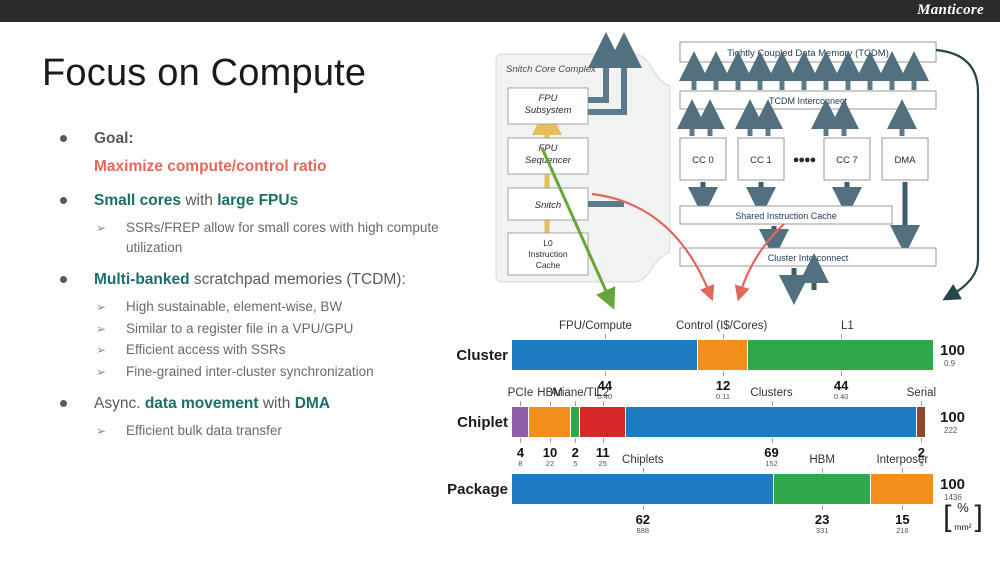 The image size is (1000, 563). What do you see at coordinates (520, 452) in the screenshot?
I see `segment-percent-value: 4` at bounding box center [520, 452].